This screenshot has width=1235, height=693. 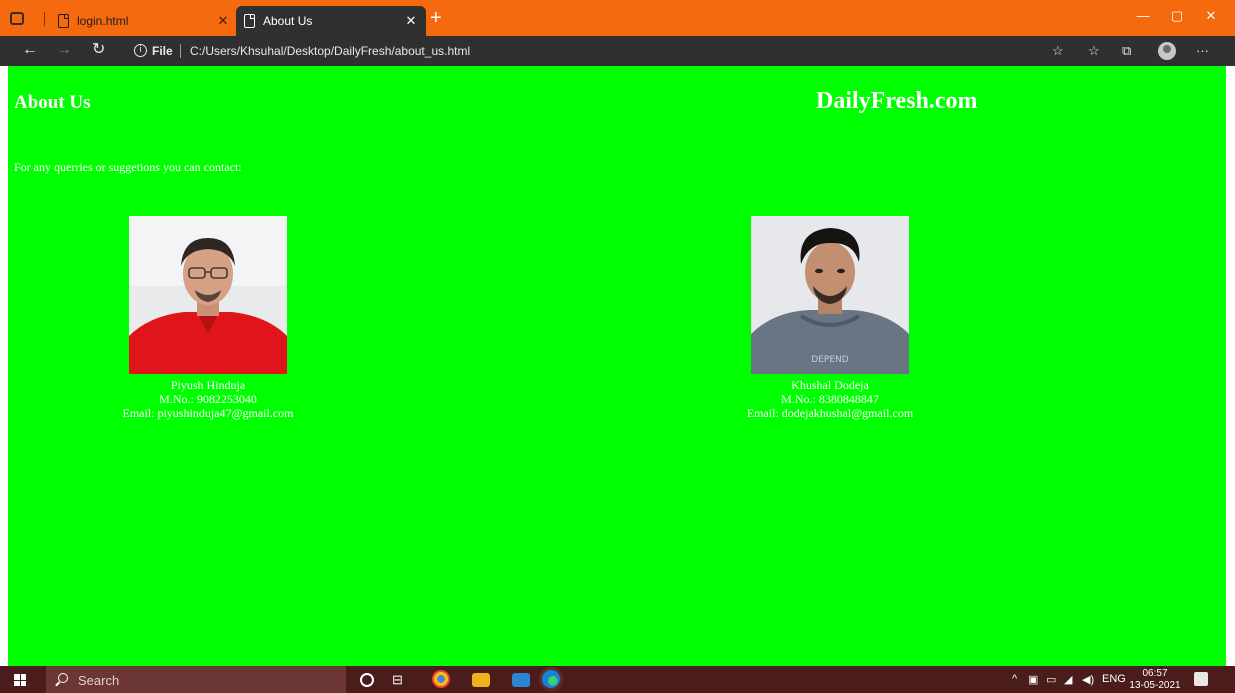 What do you see at coordinates (1201, 679) in the screenshot?
I see `notification-center-icon` at bounding box center [1201, 679].